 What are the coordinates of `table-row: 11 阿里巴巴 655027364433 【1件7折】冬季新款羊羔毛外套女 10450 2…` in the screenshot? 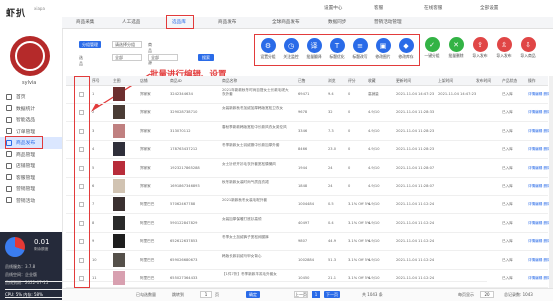 It's located at (308, 279).